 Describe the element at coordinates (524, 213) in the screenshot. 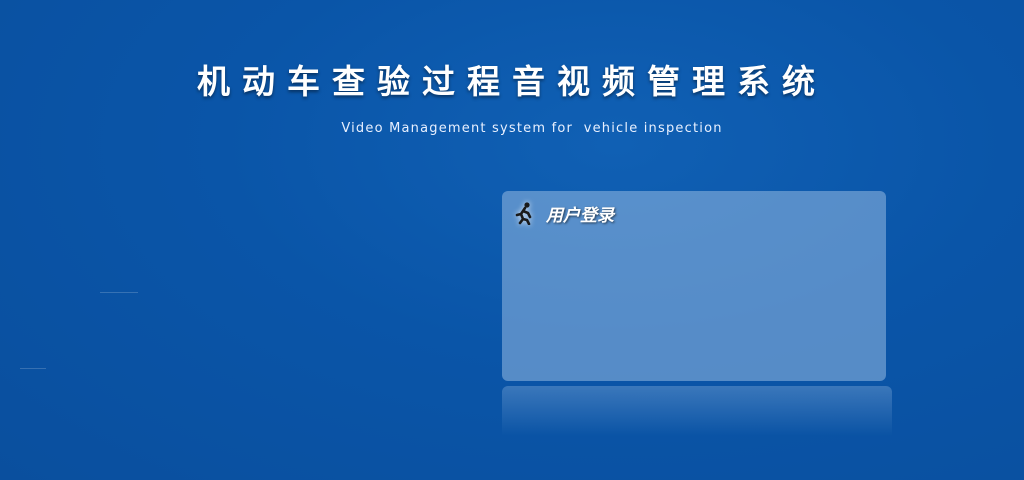

I see `runner-icon` at that location.